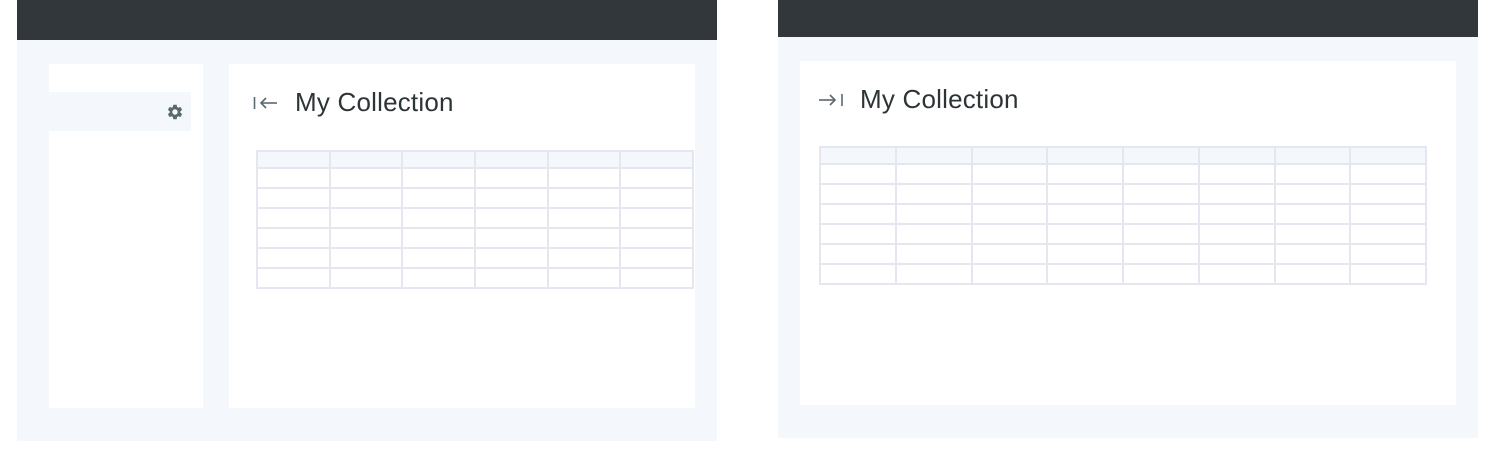  Describe the element at coordinates (267, 103) in the screenshot. I see `collapse-sidebar-icon` at that location.